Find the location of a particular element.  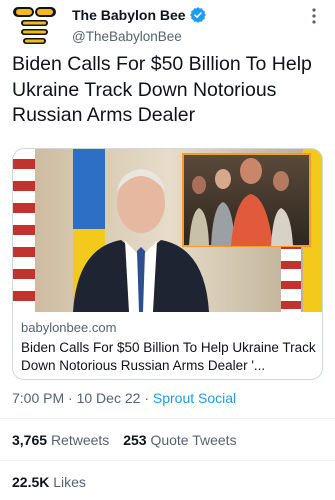

likes-stat: 22.5K Likes is located at coordinates (49, 482).